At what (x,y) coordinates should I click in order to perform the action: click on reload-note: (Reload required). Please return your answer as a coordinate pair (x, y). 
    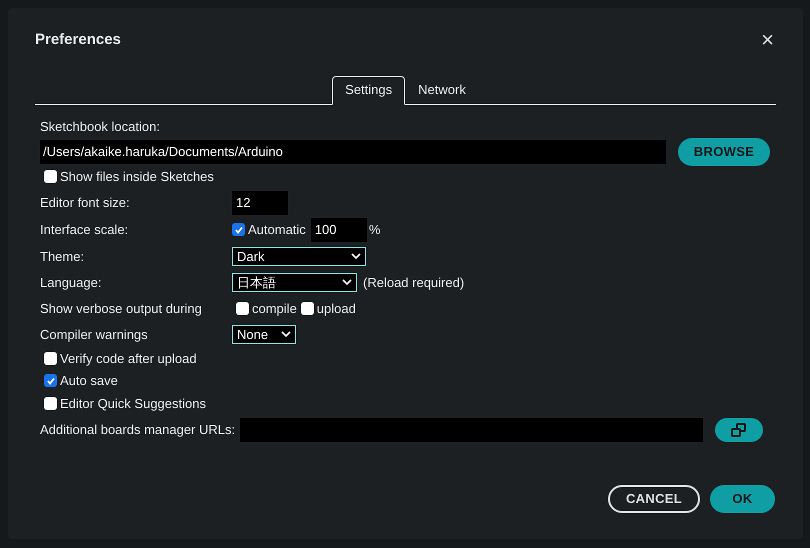
    Looking at the image, I should click on (413, 283).